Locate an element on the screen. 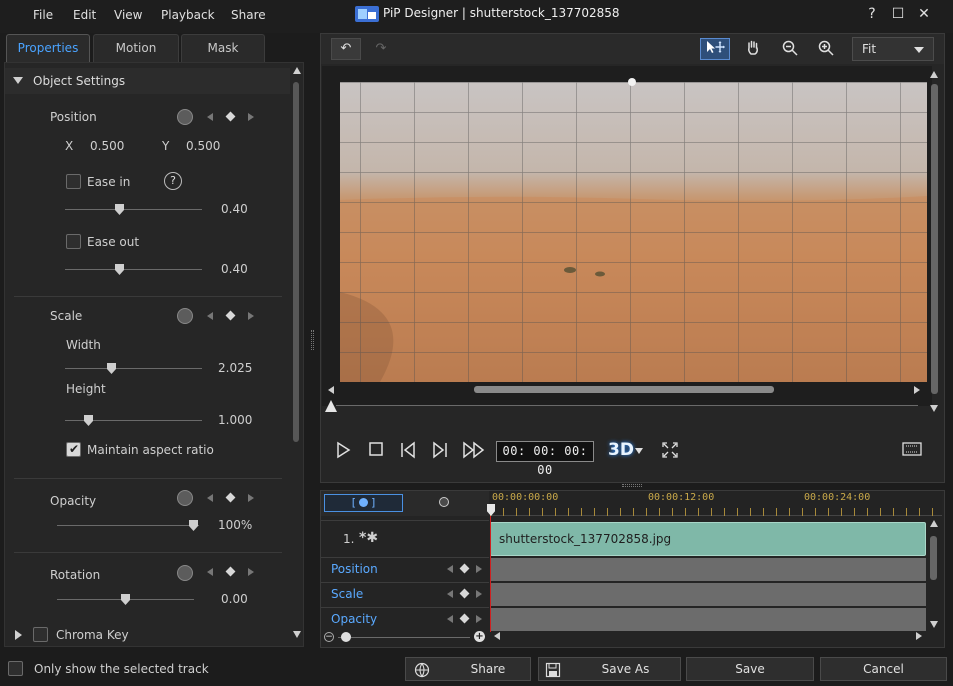  maximize-button: ☐ is located at coordinates (898, 16).